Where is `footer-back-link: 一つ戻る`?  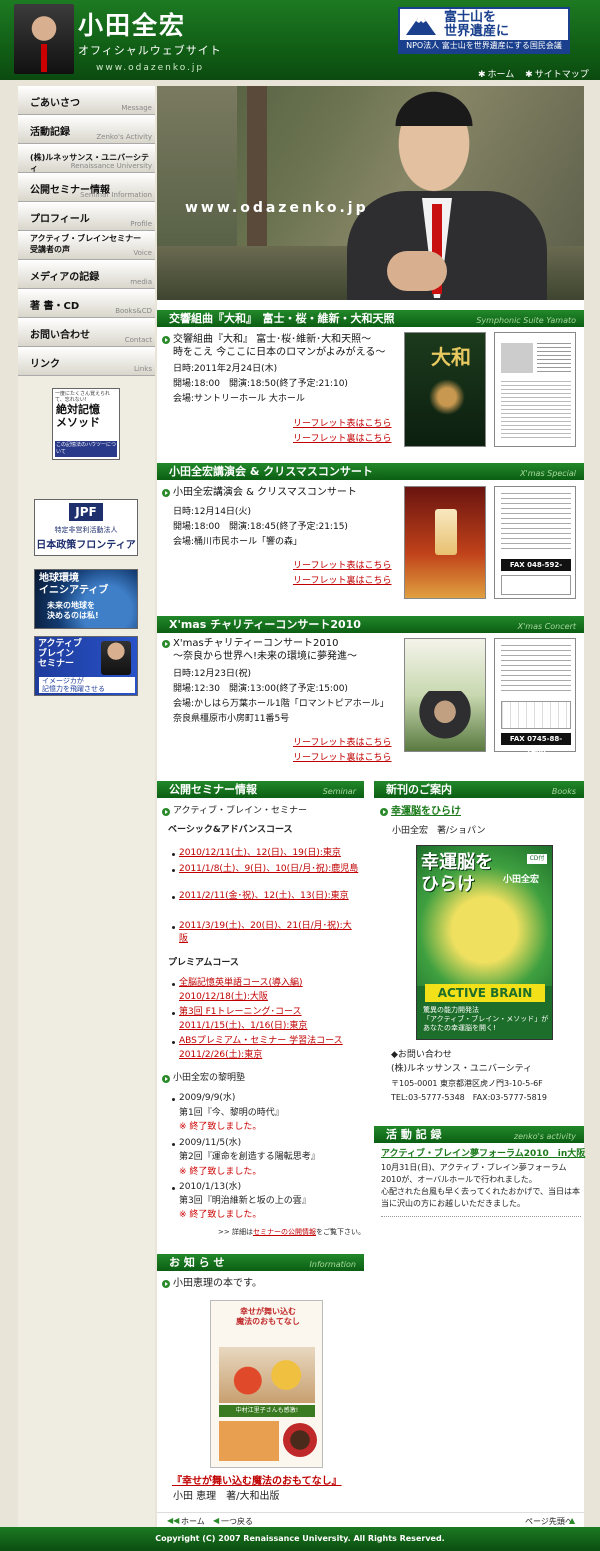
footer-back-link: 一つ戻る is located at coordinates (237, 1521).